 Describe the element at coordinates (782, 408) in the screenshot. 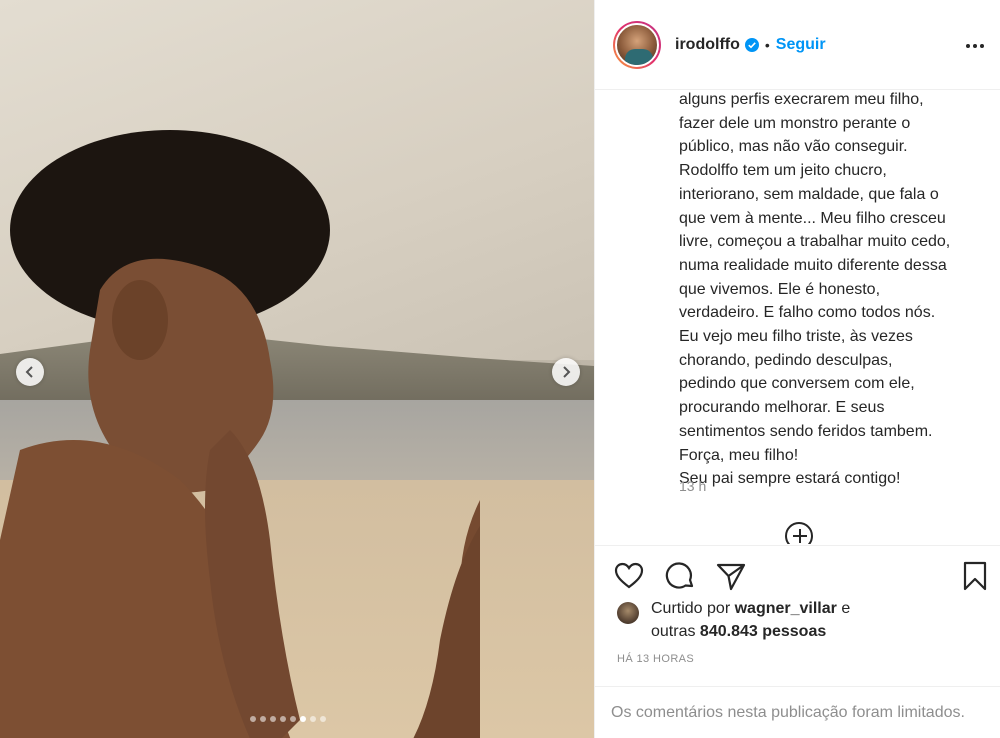

I see `caption-line: procurando melhorar. E seus` at that location.